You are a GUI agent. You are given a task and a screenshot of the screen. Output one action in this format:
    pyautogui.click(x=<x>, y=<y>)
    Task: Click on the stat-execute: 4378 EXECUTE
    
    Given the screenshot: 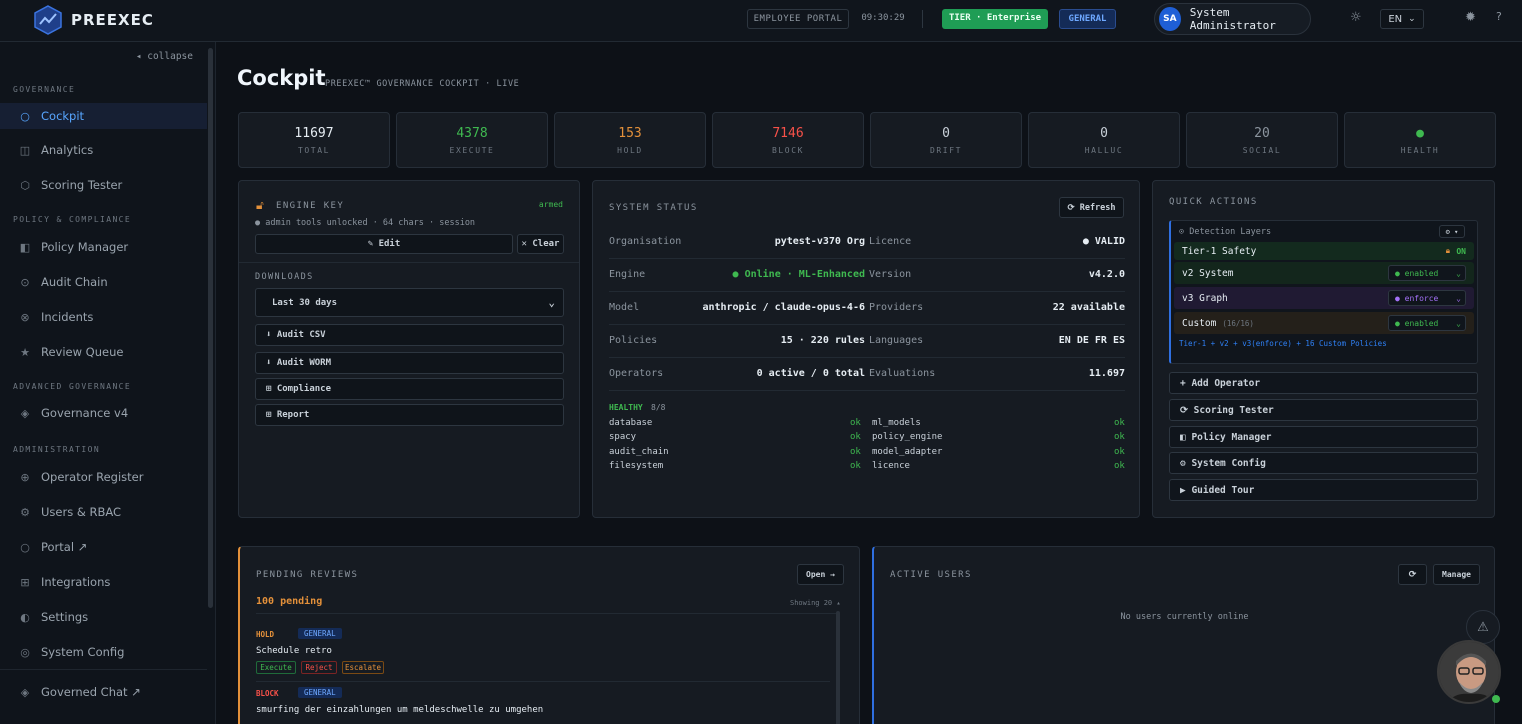 What is the action you would take?
    pyautogui.click(x=472, y=140)
    